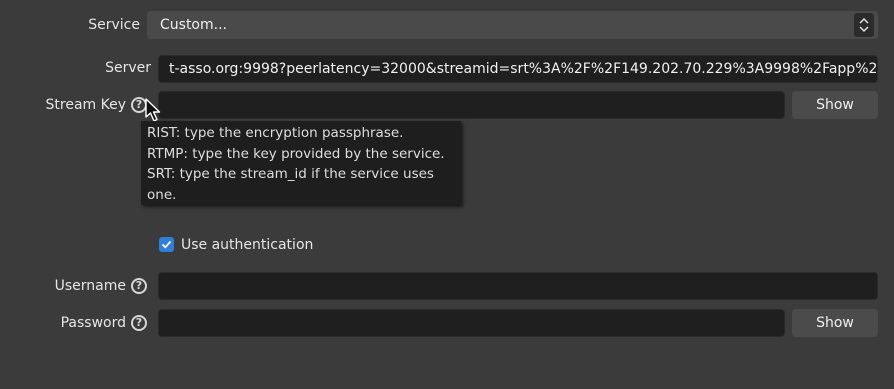 This screenshot has width=894, height=389. I want to click on username-help-icon: ?, so click(139, 286).